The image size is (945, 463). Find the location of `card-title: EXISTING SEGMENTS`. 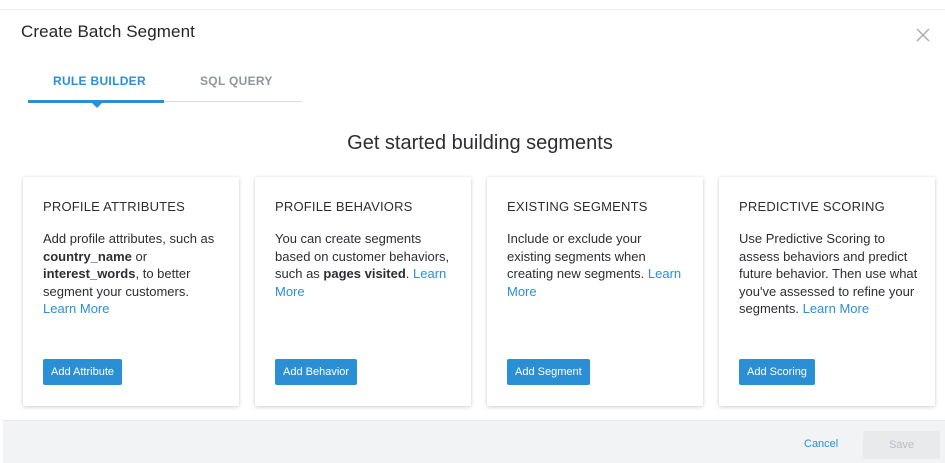

card-title: EXISTING SEGMENTS is located at coordinates (577, 206).